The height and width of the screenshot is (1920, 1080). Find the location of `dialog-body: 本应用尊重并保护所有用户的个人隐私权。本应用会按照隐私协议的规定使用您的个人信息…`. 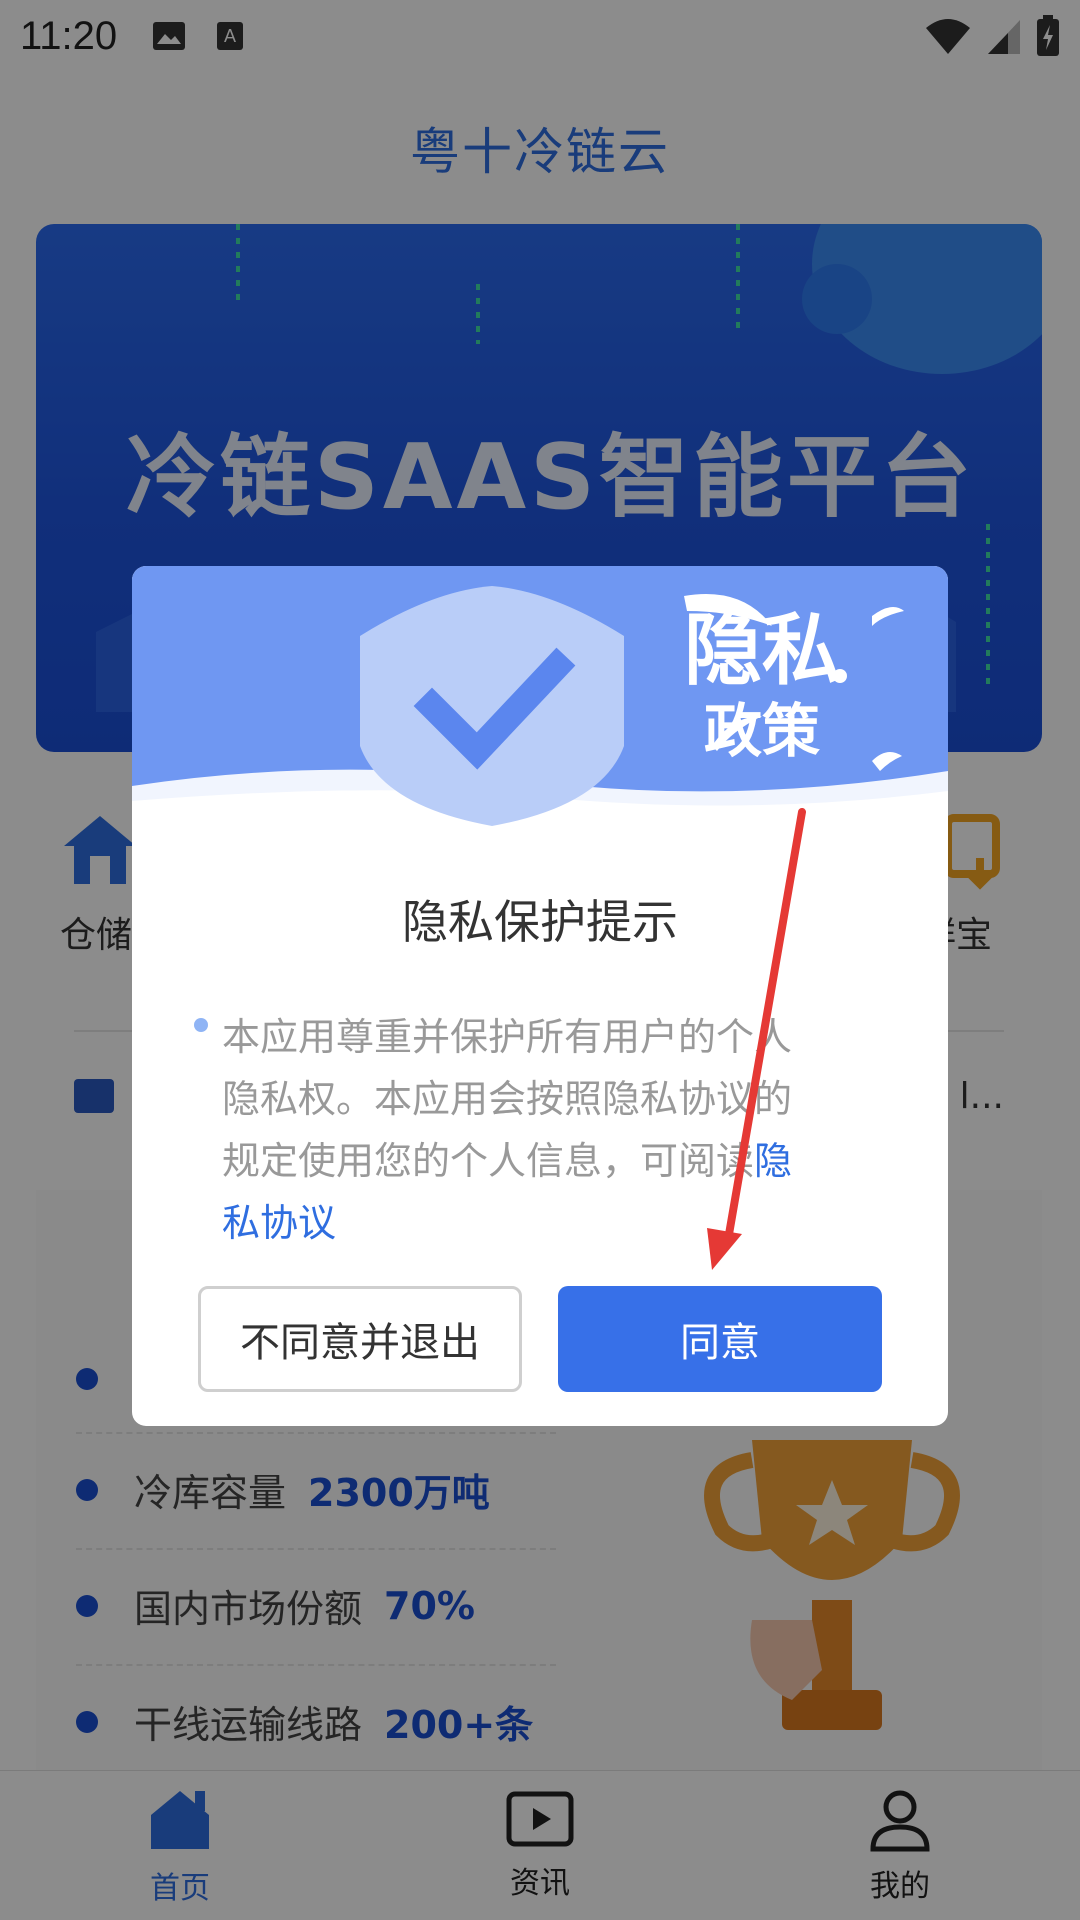

dialog-body: 本应用尊重并保护所有用户的个人隐私权。本应用会按照隐私协议的规定使用您的个人信息… is located at coordinates (522, 1130).